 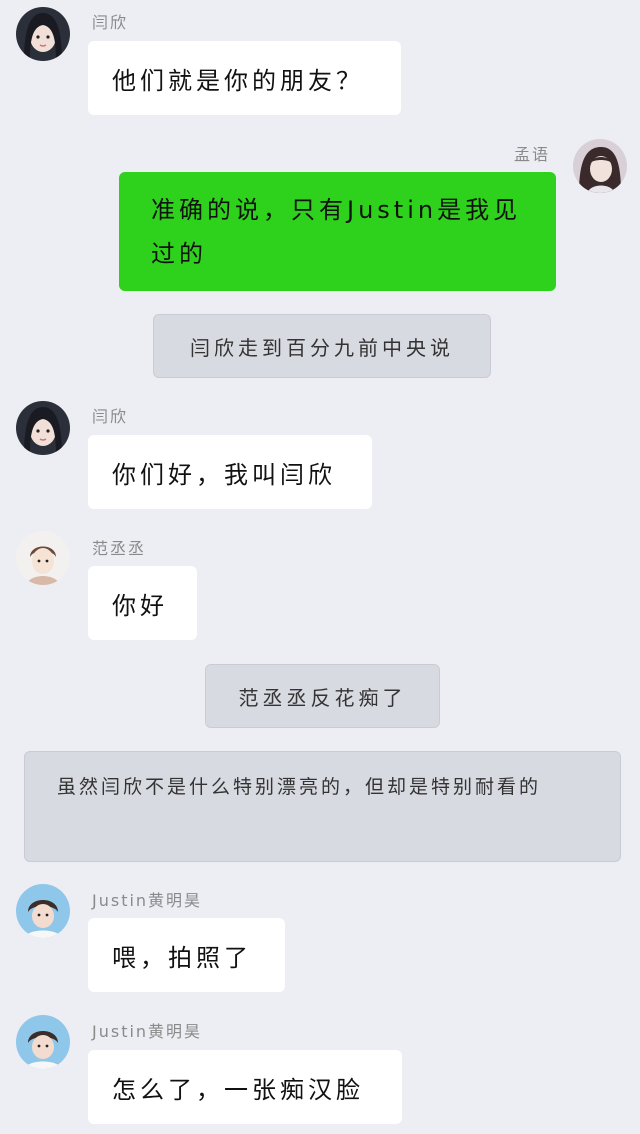 What do you see at coordinates (119, 548) in the screenshot?
I see `sender-name: 范丞丞` at bounding box center [119, 548].